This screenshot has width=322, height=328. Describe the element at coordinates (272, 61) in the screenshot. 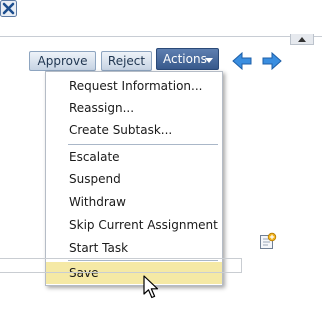

I see `arrow-right-icon` at that location.